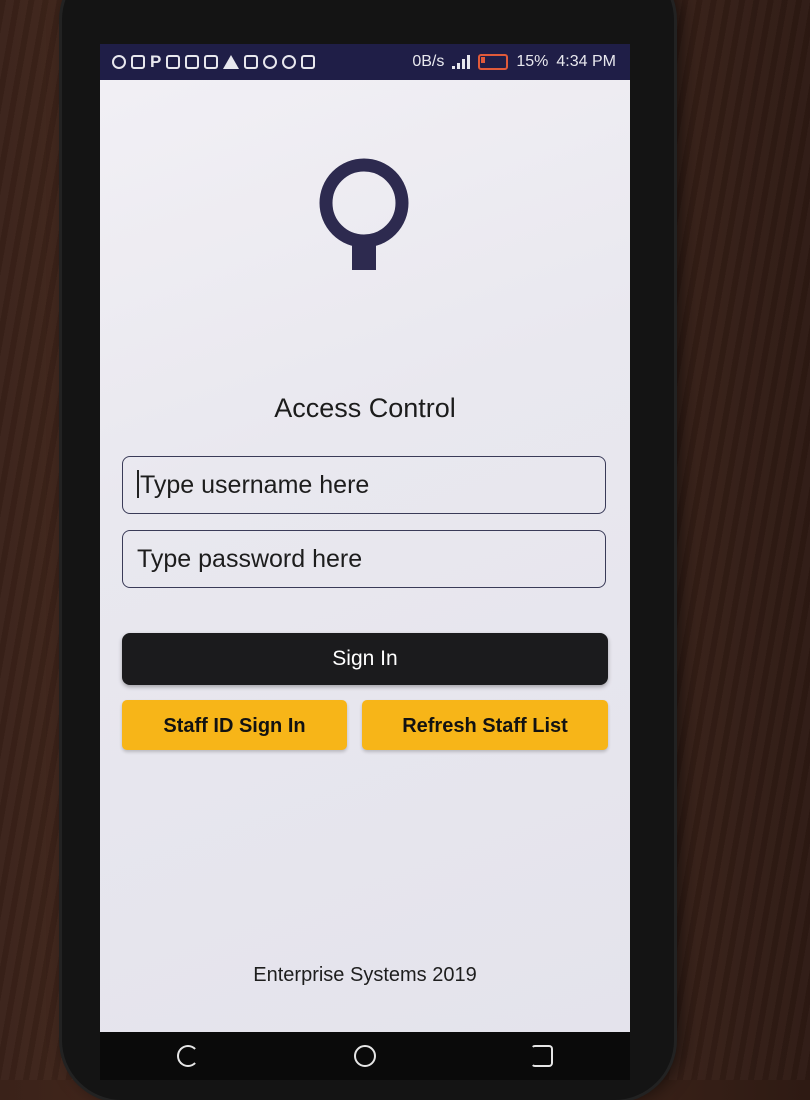  What do you see at coordinates (289, 62) in the screenshot?
I see `shield-icon` at bounding box center [289, 62].